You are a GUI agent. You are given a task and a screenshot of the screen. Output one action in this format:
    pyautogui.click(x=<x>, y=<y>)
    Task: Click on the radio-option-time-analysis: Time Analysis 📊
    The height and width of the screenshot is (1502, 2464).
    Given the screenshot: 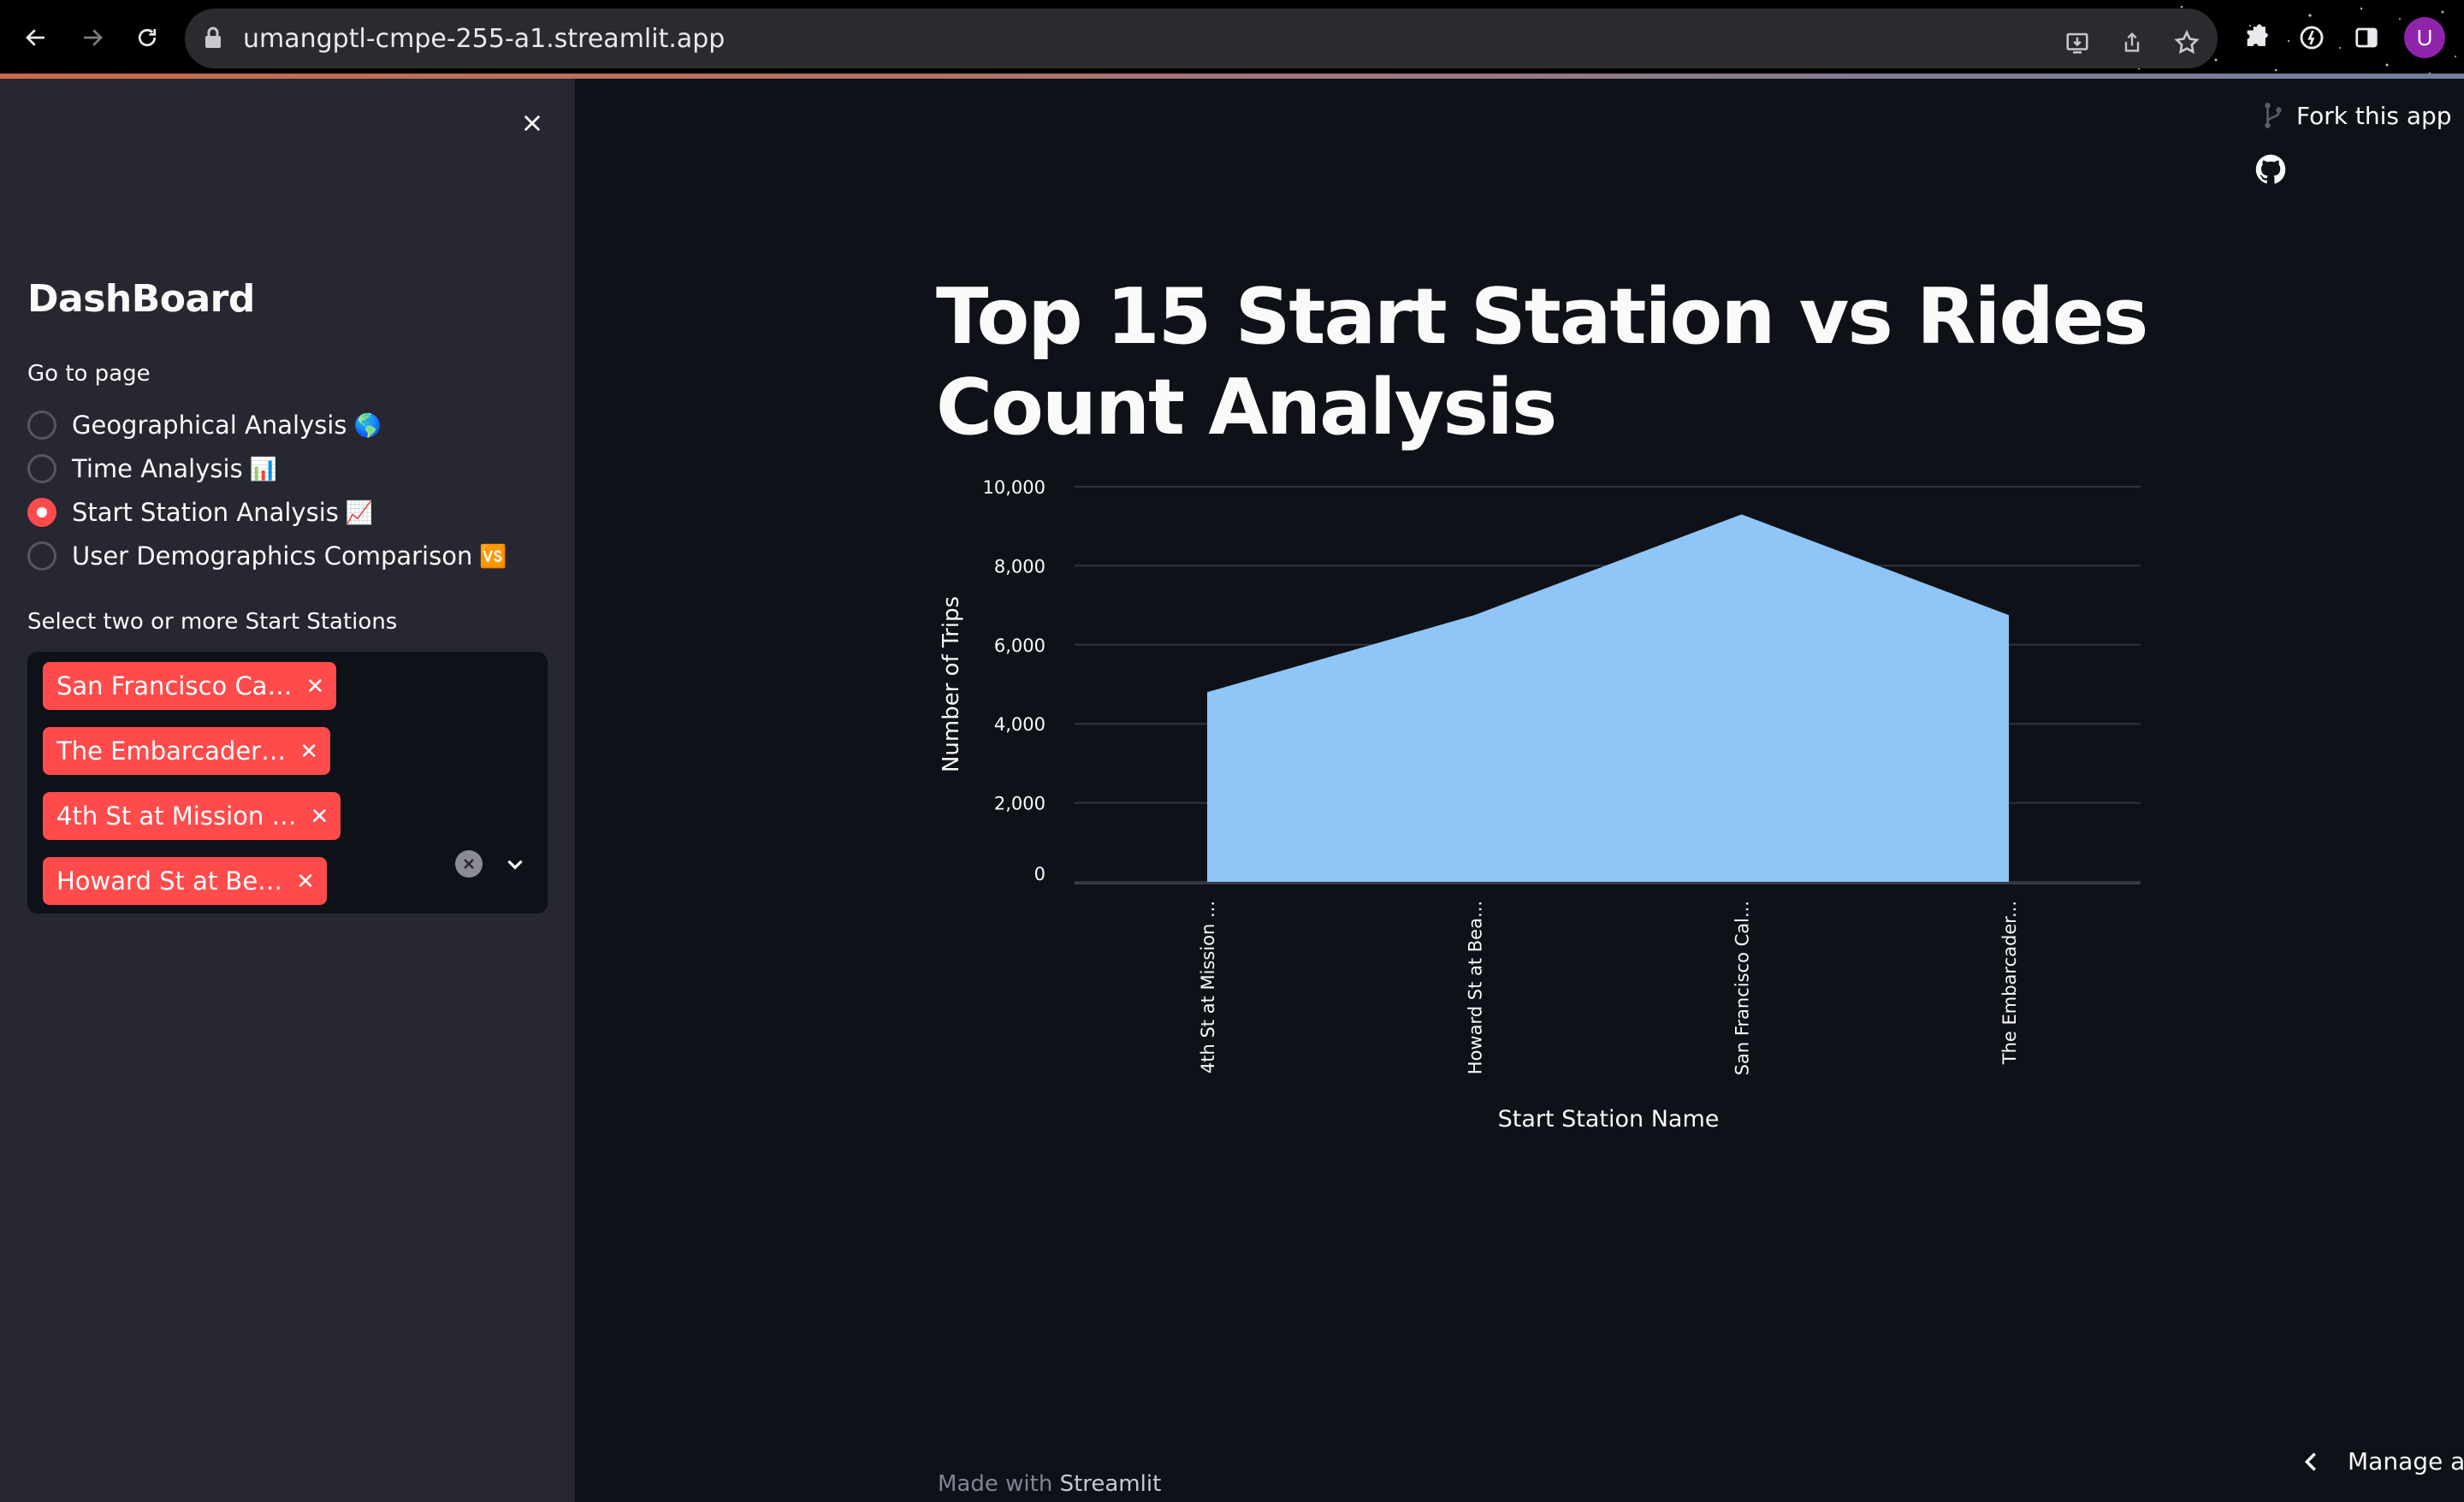 What is the action you would take?
    pyautogui.click(x=152, y=469)
    